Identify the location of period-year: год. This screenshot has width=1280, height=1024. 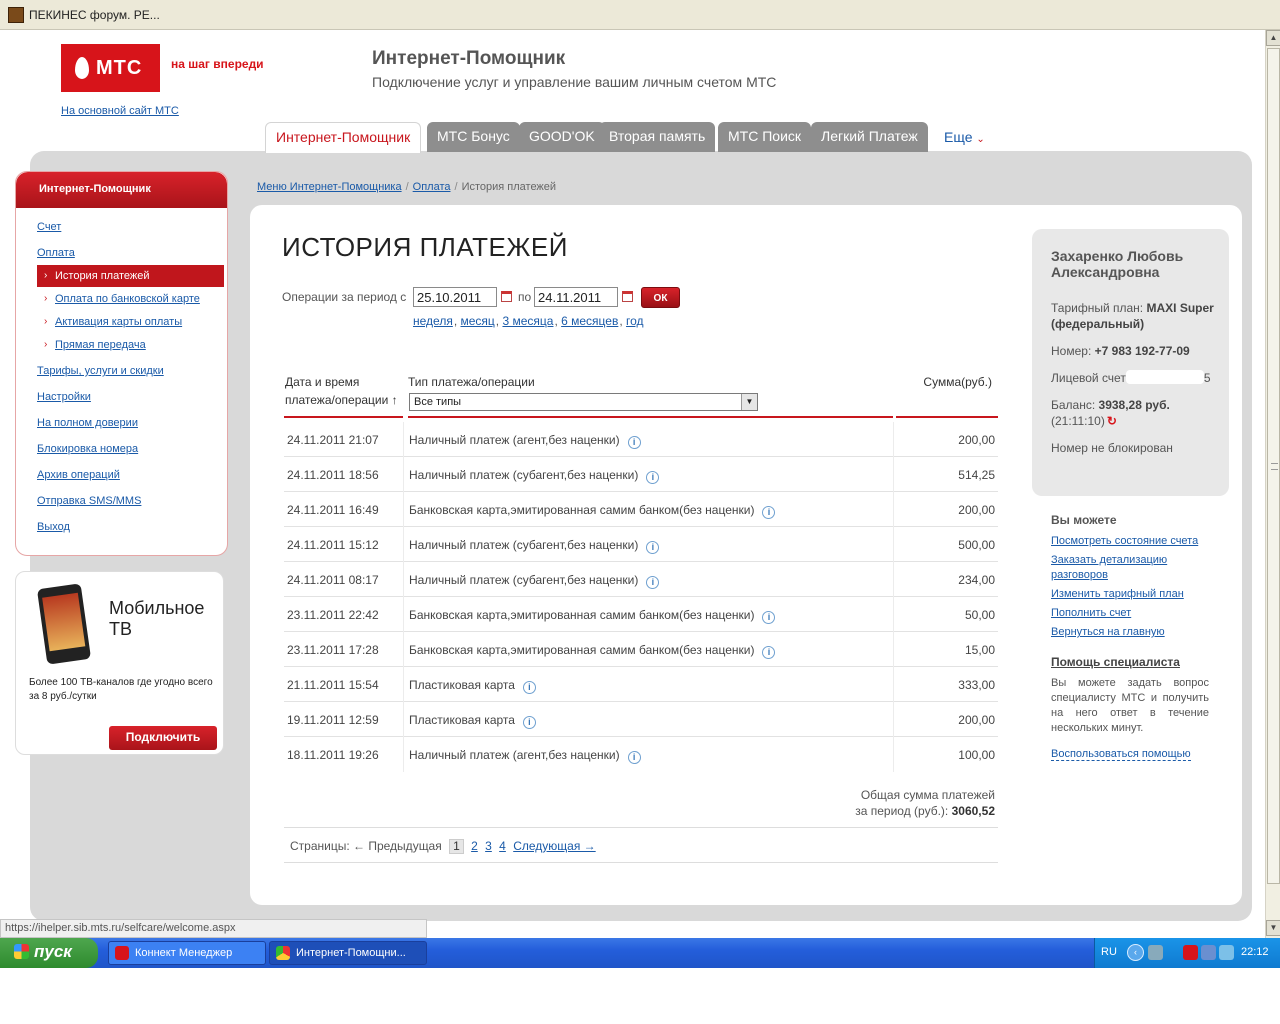
(635, 321).